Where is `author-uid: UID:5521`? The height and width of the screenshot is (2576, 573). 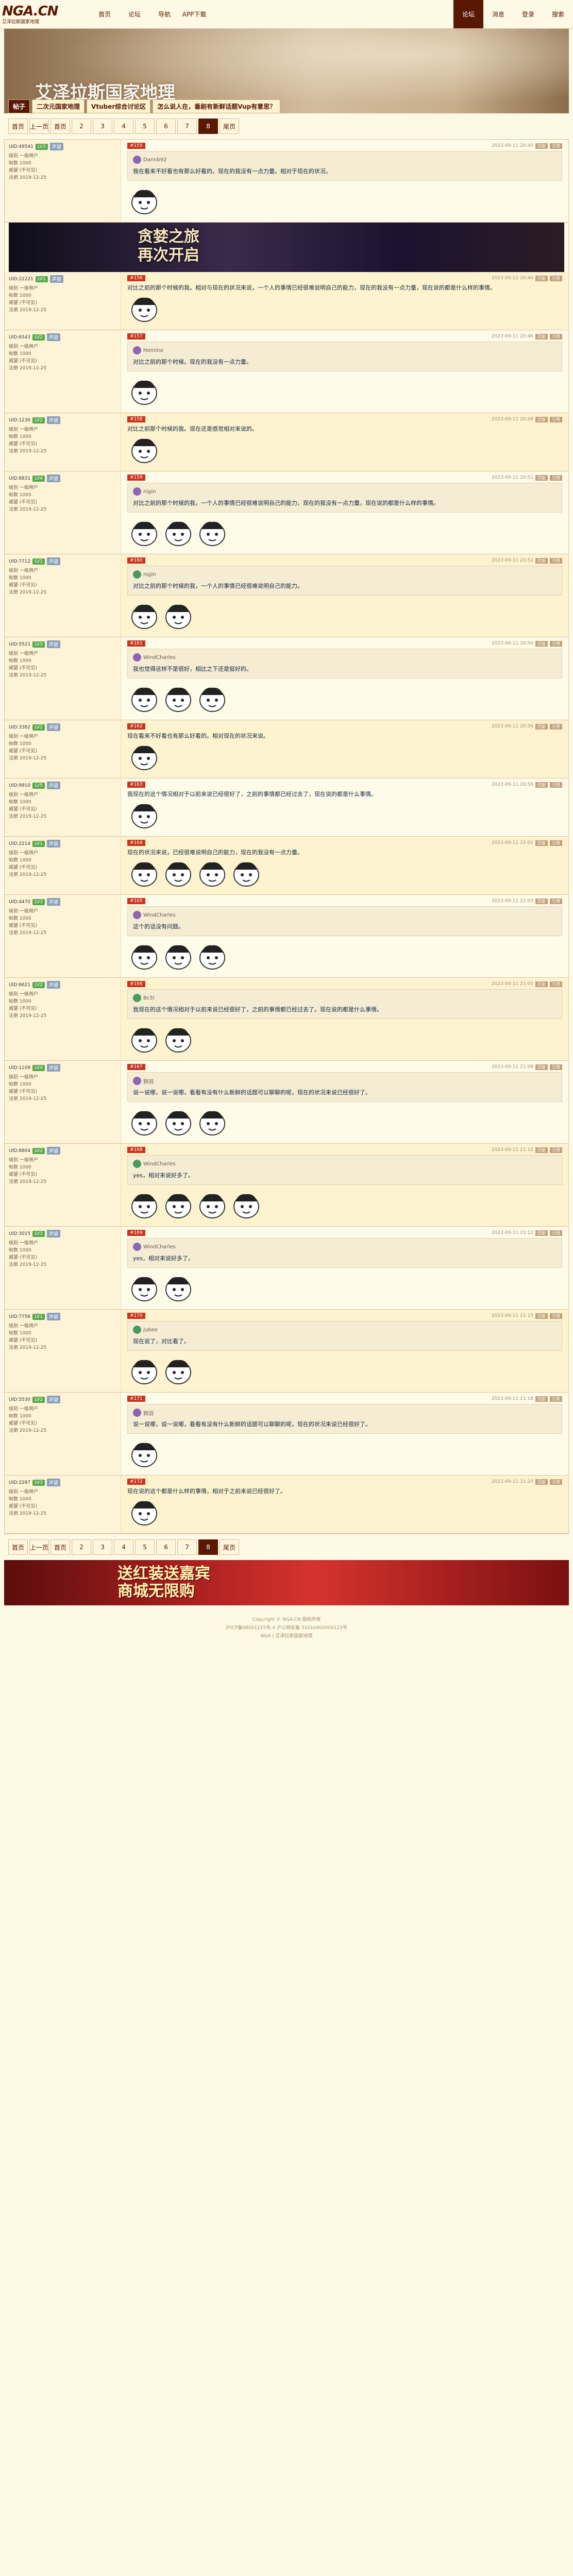 author-uid: UID:5521 is located at coordinates (19, 644).